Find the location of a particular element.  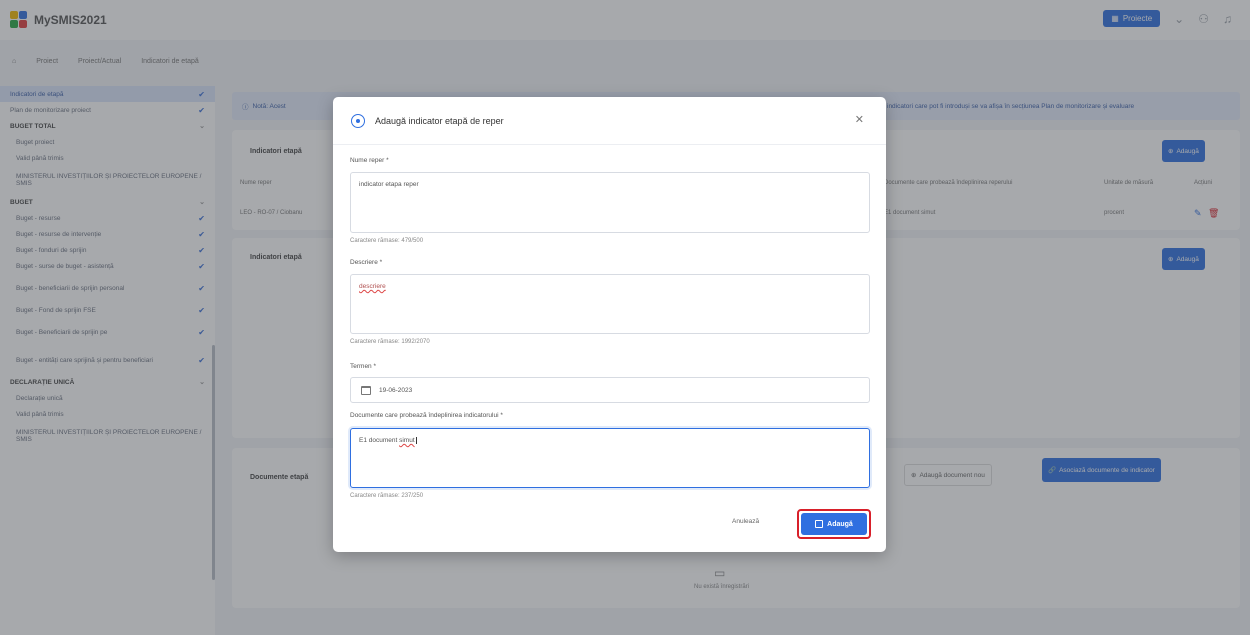

save-icon is located at coordinates (819, 524).